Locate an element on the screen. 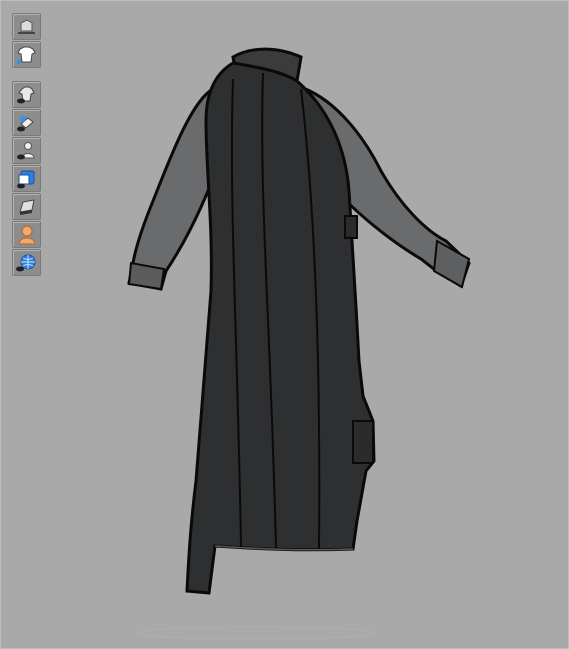 This screenshot has height=649, width=569. garment-2d-pattern-icon is located at coordinates (26, 54).